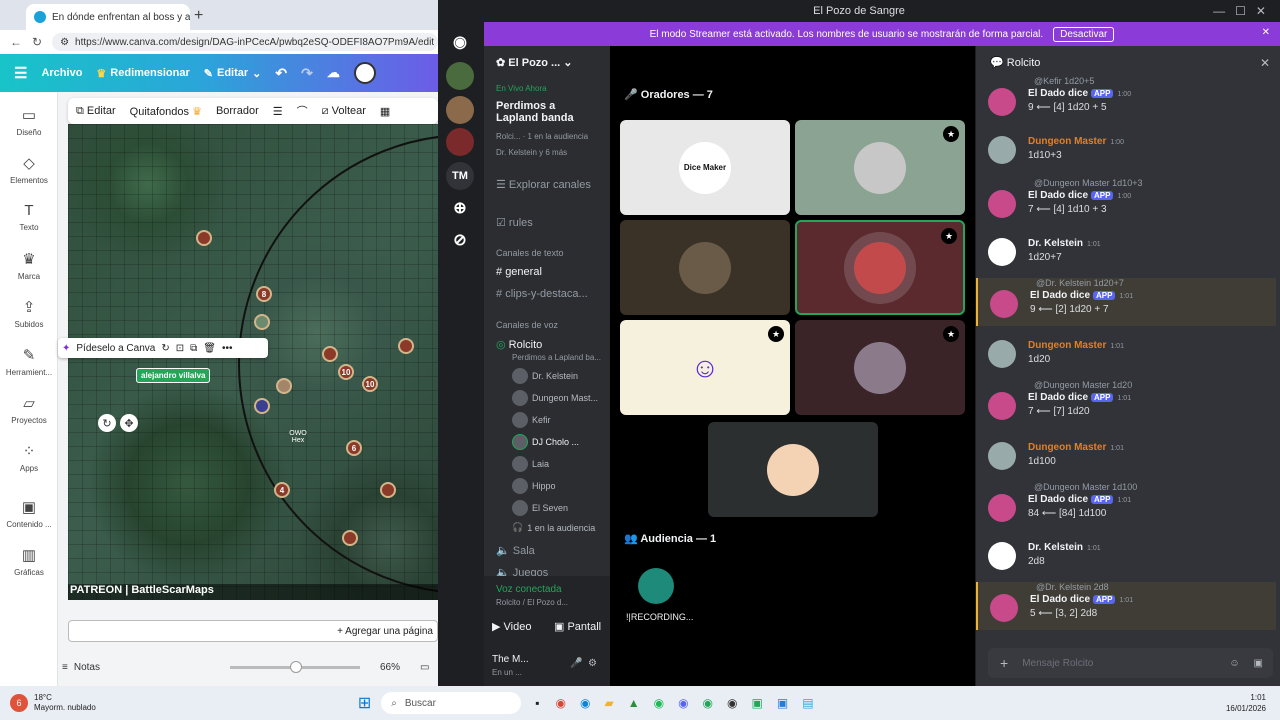 This screenshot has height=720, width=1280. What do you see at coordinates (515, 550) in the screenshot?
I see `voice-channel-sala: 🔈 Sala` at bounding box center [515, 550].